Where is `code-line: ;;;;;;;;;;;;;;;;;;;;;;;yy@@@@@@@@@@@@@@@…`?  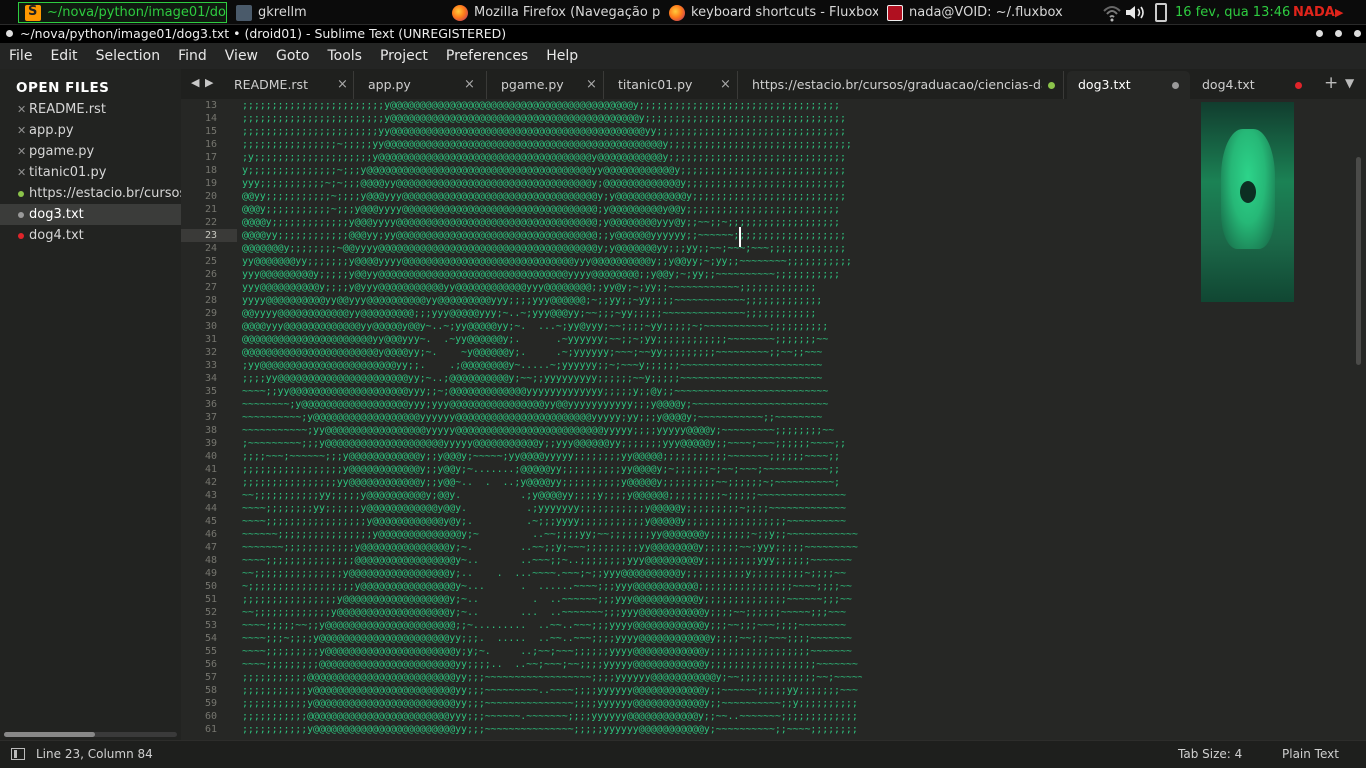 code-line: ;;;;;;;;;;;;;;;;;;;;;;;yy@@@@@@@@@@@@@@@… is located at coordinates (552, 131).